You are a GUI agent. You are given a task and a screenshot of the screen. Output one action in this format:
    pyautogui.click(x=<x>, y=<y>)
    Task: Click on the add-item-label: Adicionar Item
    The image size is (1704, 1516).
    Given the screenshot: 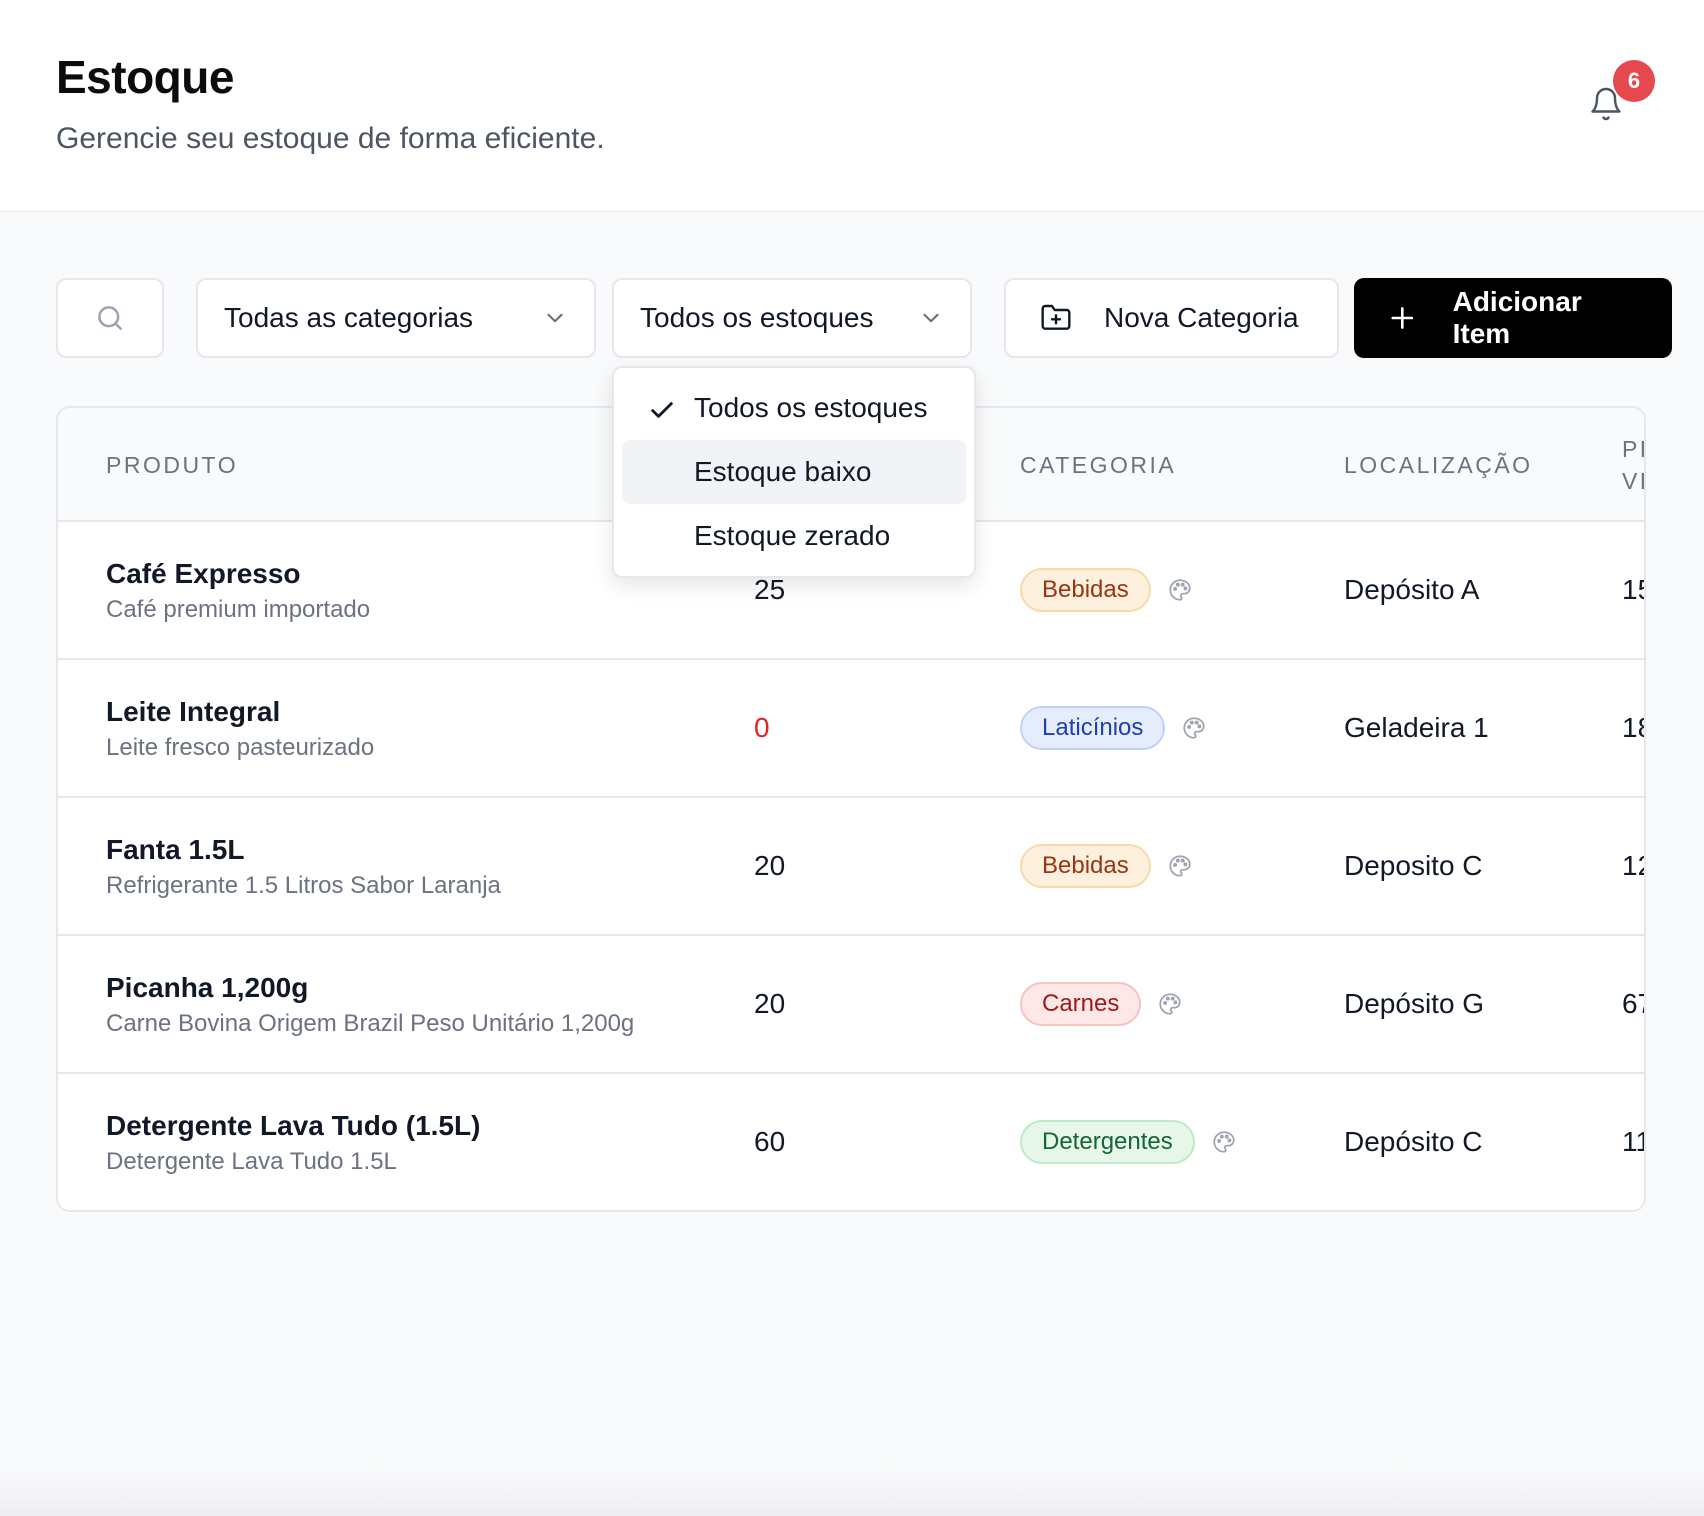 What is the action you would take?
    pyautogui.click(x=1517, y=317)
    